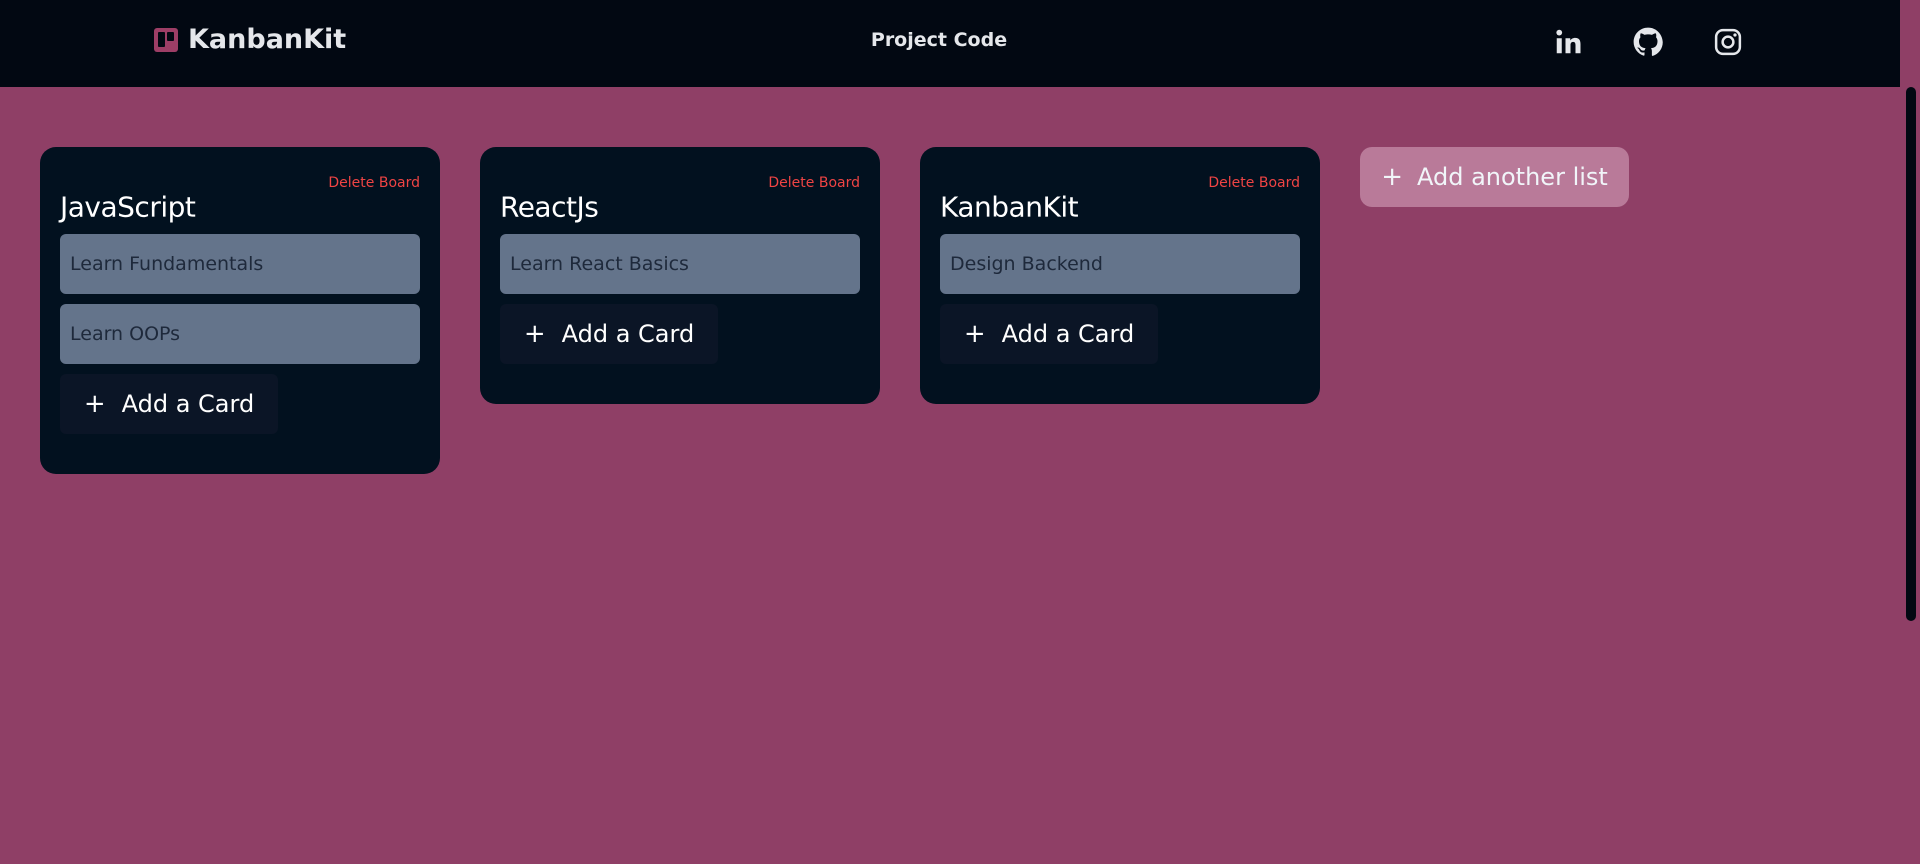 This screenshot has width=1920, height=864. I want to click on nav-center: Project Code, so click(939, 40).